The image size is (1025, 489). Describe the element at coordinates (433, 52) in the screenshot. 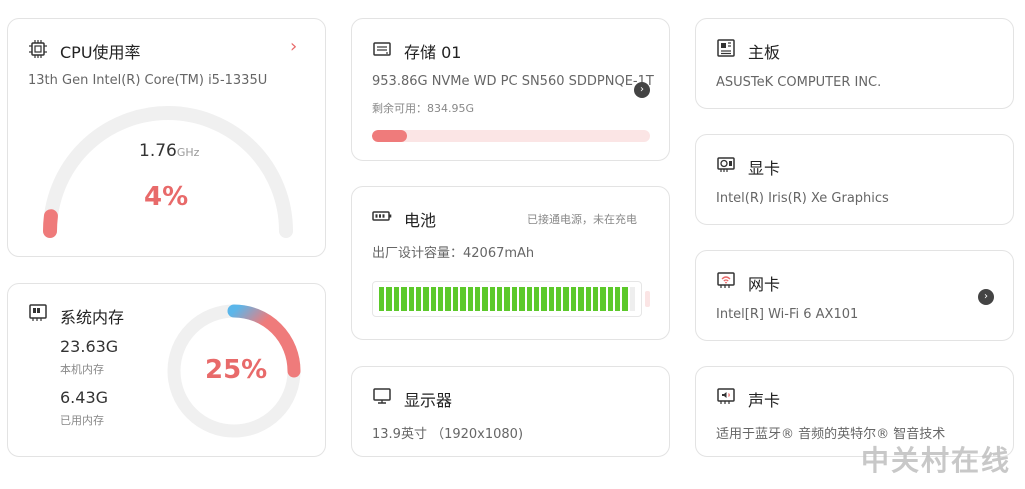

I see `storage-title: 存储 01` at that location.